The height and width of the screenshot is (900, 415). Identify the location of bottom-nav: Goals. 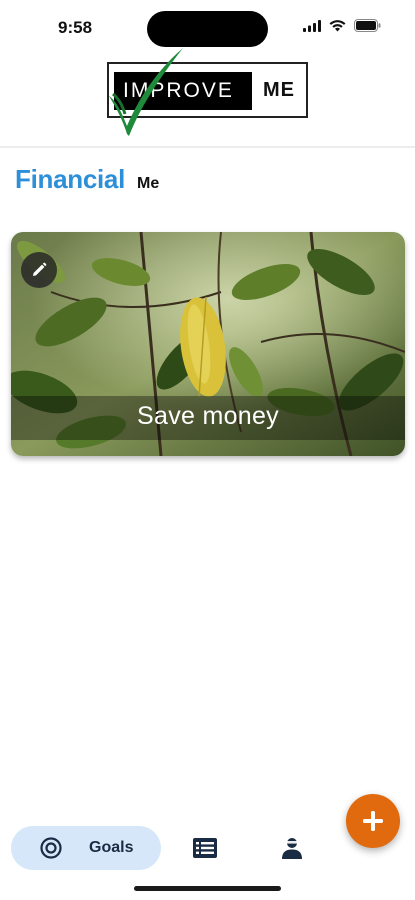
(207, 849).